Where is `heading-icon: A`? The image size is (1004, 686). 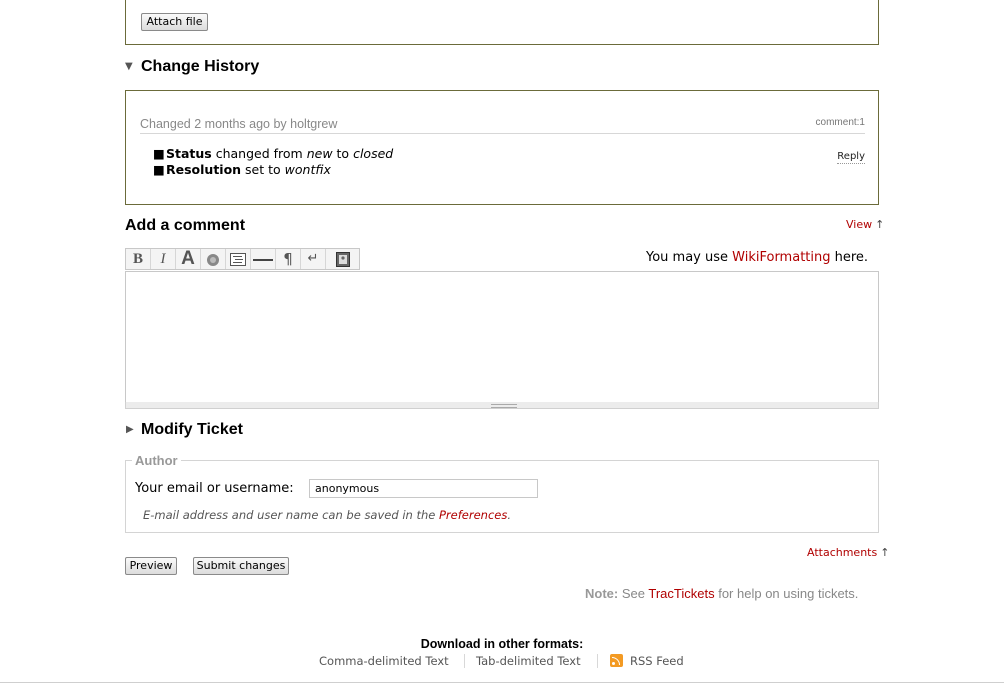 heading-icon: A is located at coordinates (188, 259).